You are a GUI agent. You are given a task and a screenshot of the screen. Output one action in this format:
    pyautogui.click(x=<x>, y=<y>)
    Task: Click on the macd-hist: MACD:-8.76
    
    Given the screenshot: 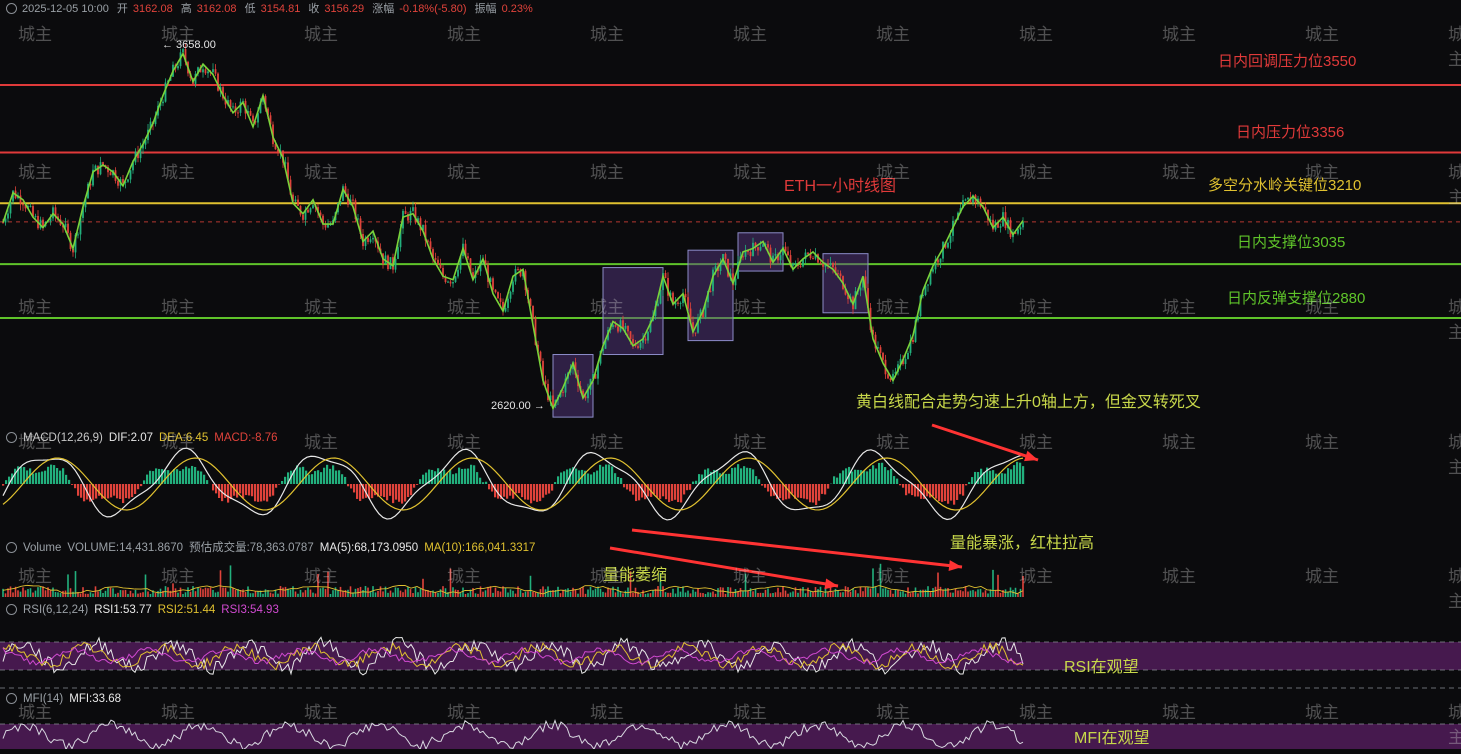 What is the action you would take?
    pyautogui.click(x=245, y=438)
    